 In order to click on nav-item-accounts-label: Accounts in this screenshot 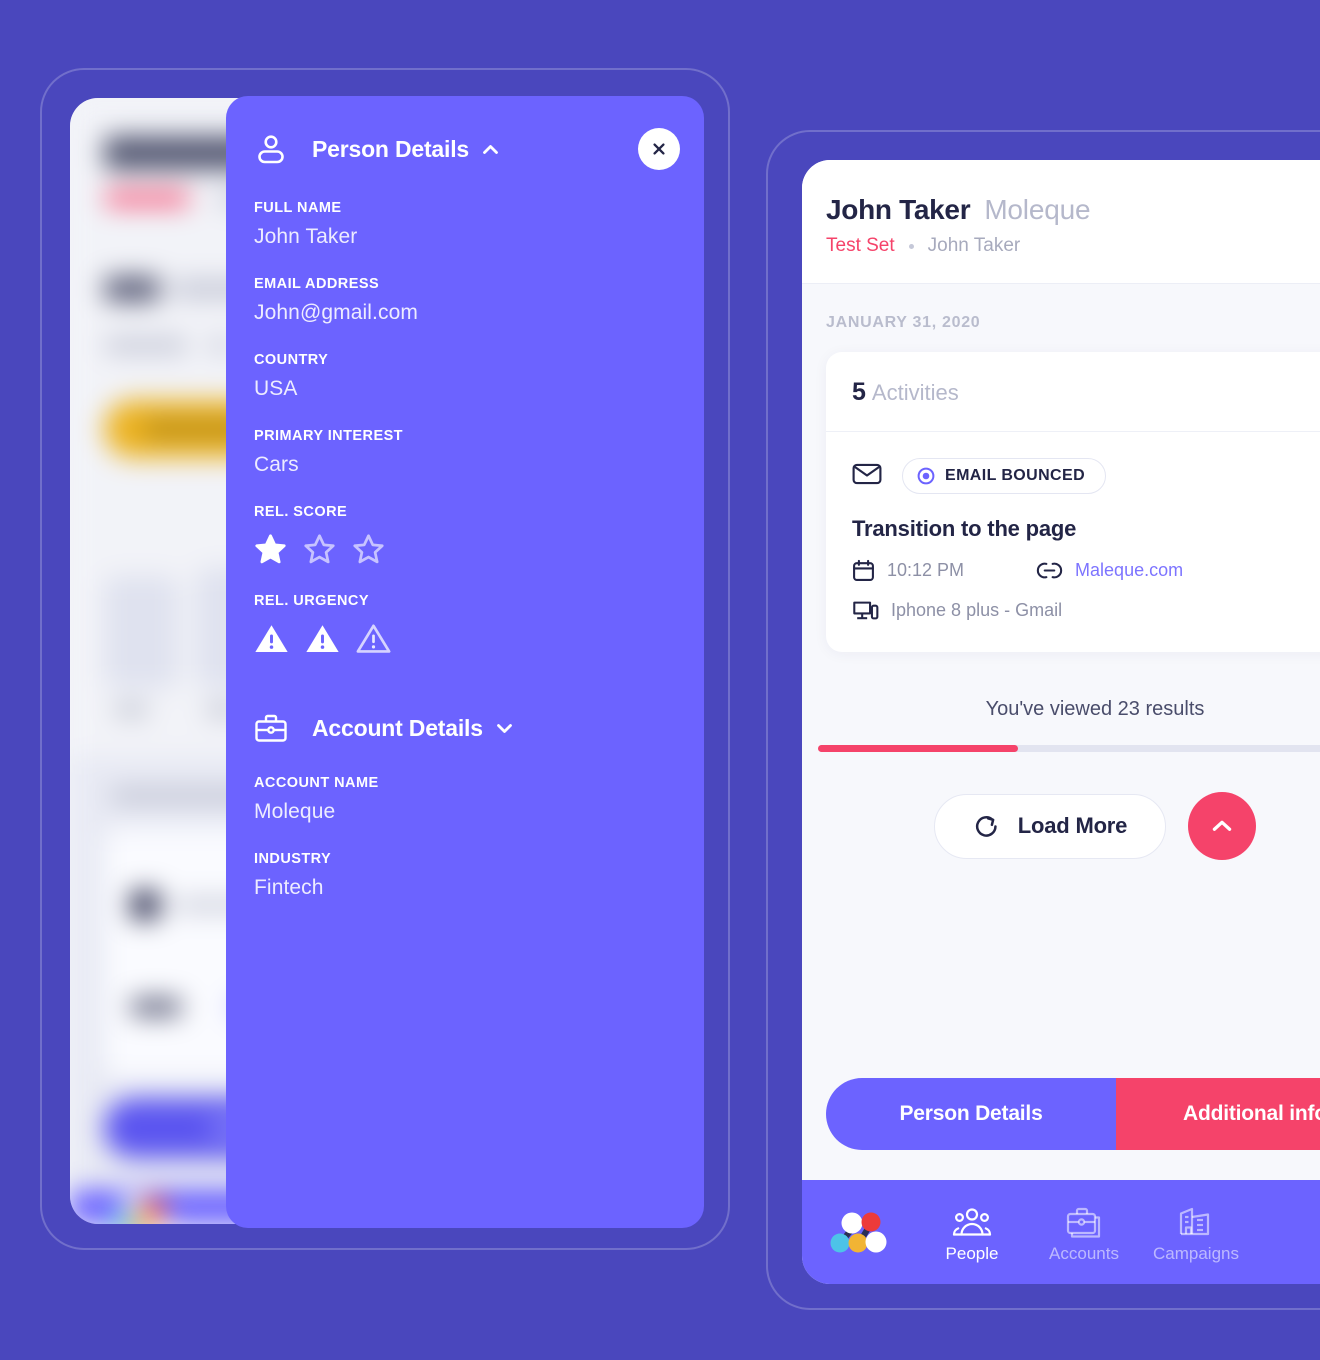, I will do `click(1084, 1253)`.